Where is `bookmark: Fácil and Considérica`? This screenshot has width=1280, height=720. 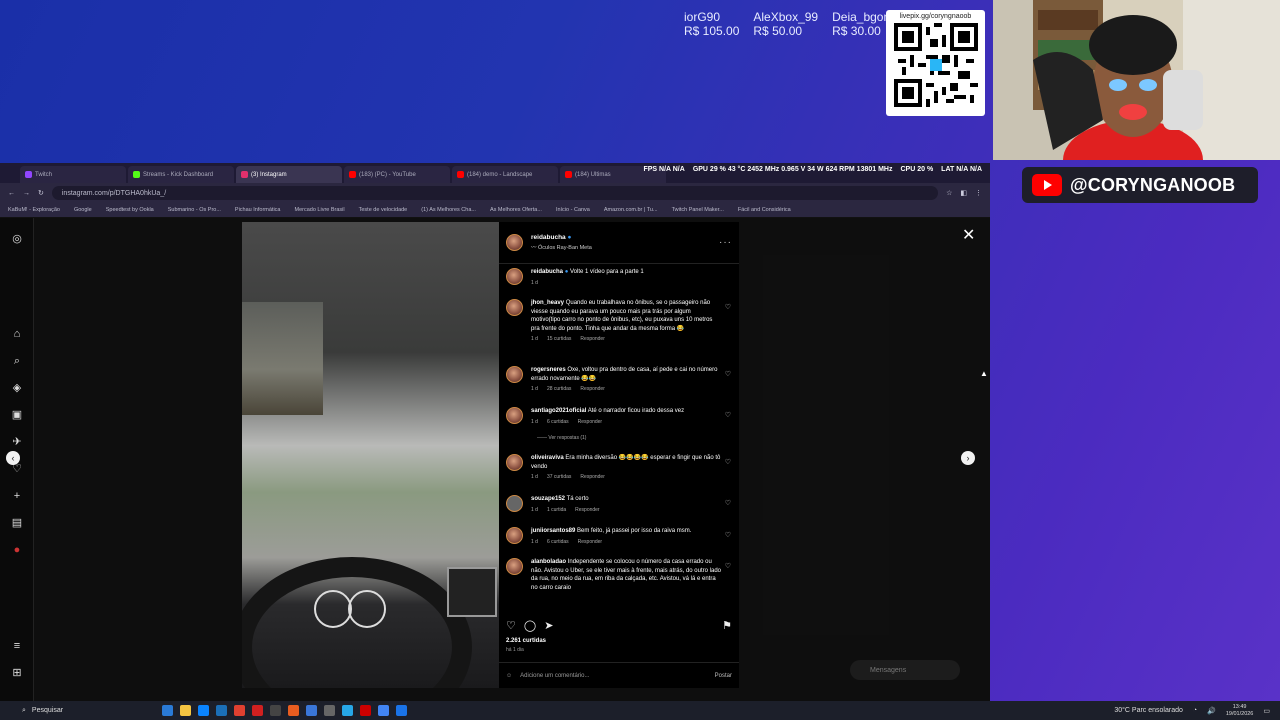 bookmark: Fácil and Considérica is located at coordinates (764, 210).